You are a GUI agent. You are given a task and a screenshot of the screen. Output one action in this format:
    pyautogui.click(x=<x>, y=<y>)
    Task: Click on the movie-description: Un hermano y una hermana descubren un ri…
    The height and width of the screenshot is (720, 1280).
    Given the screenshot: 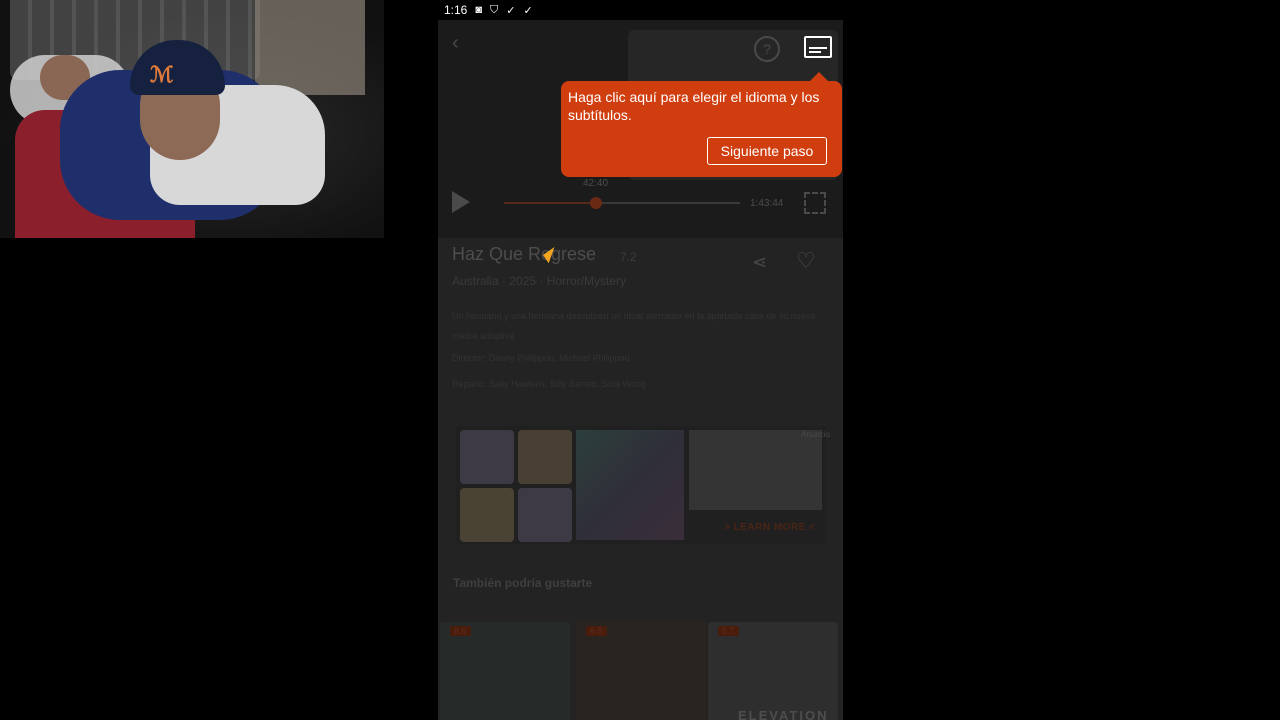 What is the action you would take?
    pyautogui.click(x=634, y=326)
    